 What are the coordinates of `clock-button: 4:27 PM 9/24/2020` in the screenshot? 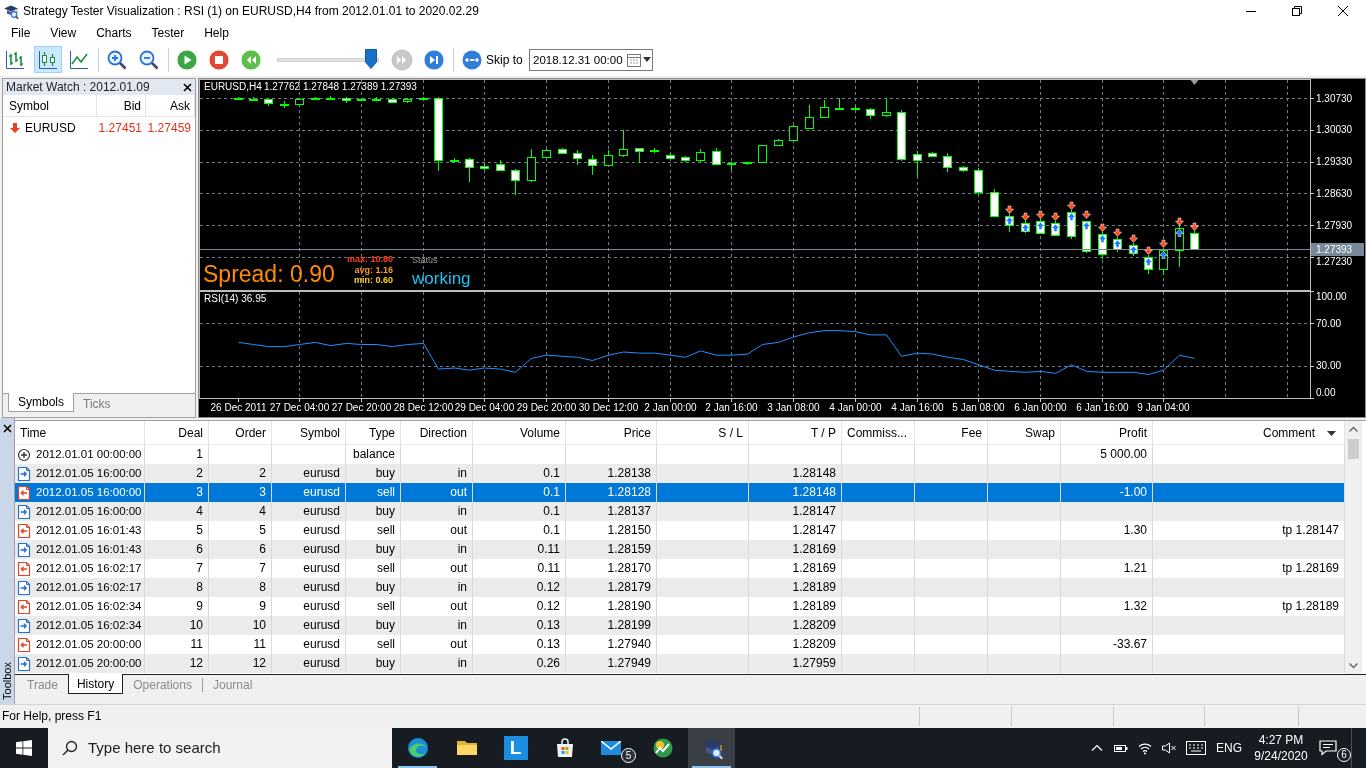 It's located at (1281, 748).